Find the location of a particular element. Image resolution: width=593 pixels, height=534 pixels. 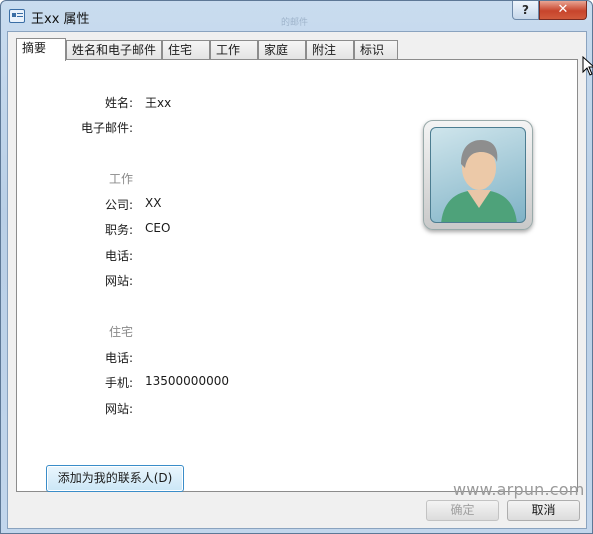

add-to-contacts-button: 添加为我的联系人(D) is located at coordinates (115, 478).